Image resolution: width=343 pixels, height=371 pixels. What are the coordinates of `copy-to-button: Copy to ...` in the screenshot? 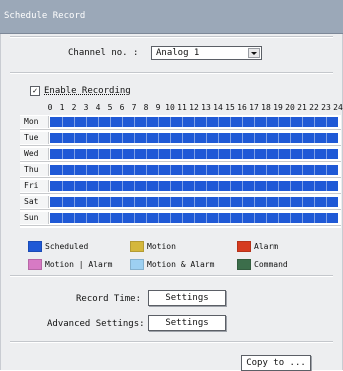 It's located at (276, 363).